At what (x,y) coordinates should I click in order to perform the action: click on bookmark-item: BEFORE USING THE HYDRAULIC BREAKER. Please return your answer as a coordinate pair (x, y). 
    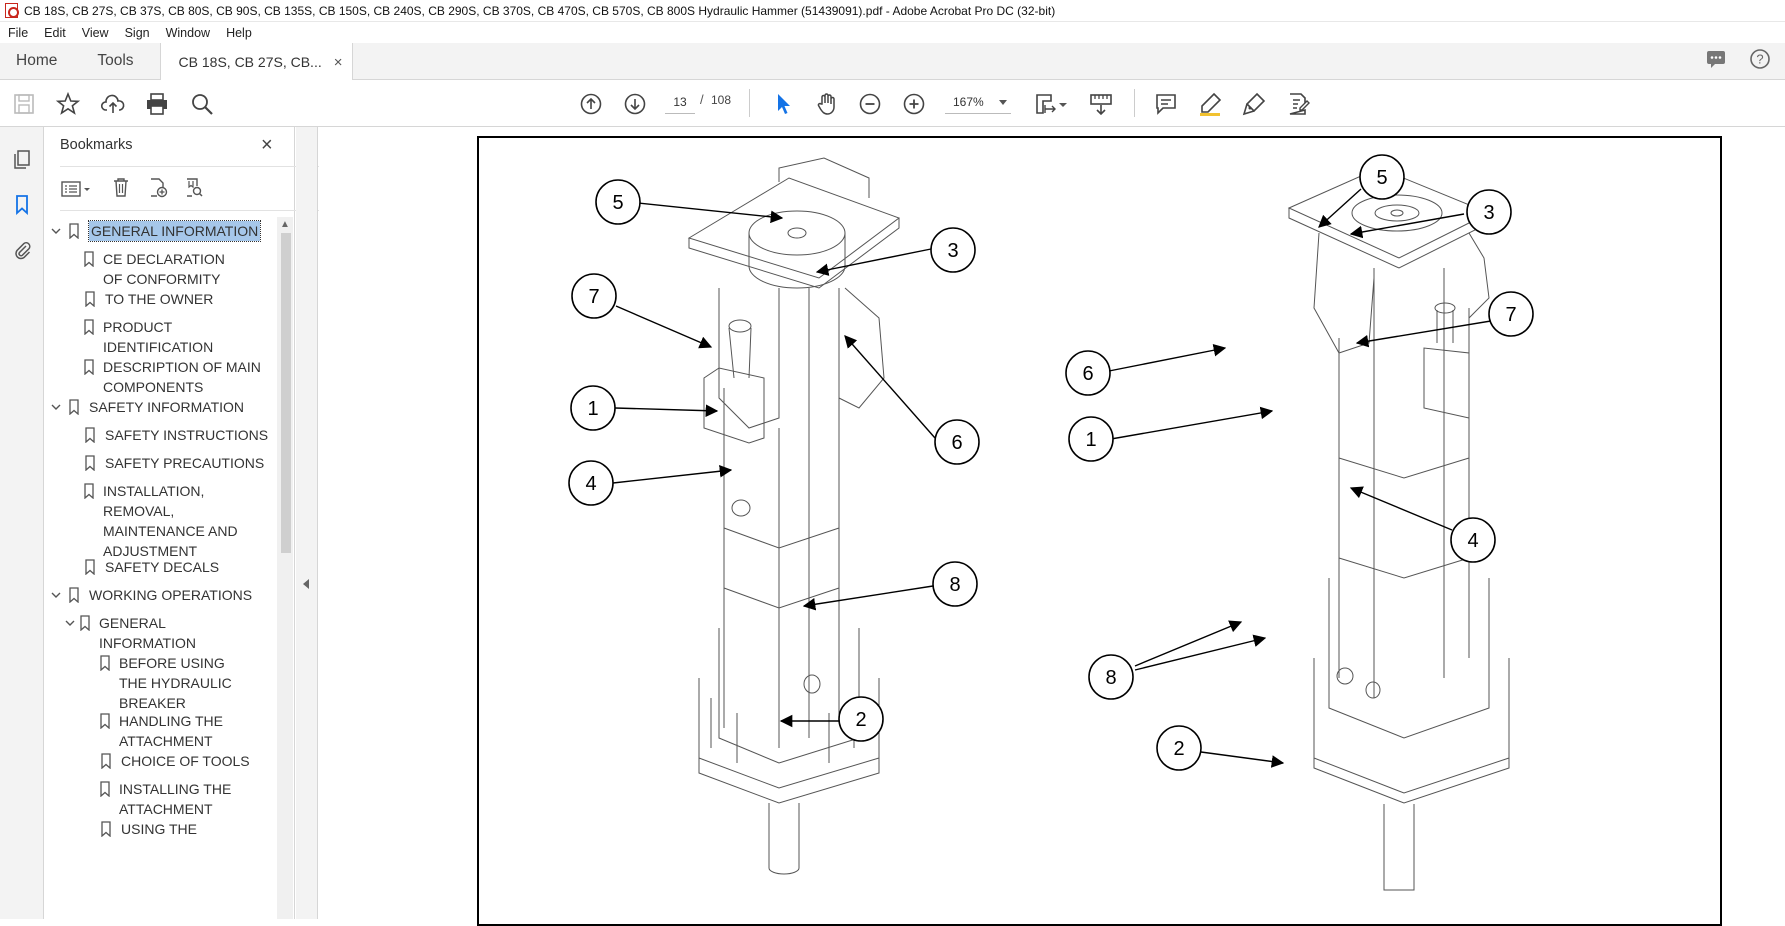
    Looking at the image, I should click on (174, 683).